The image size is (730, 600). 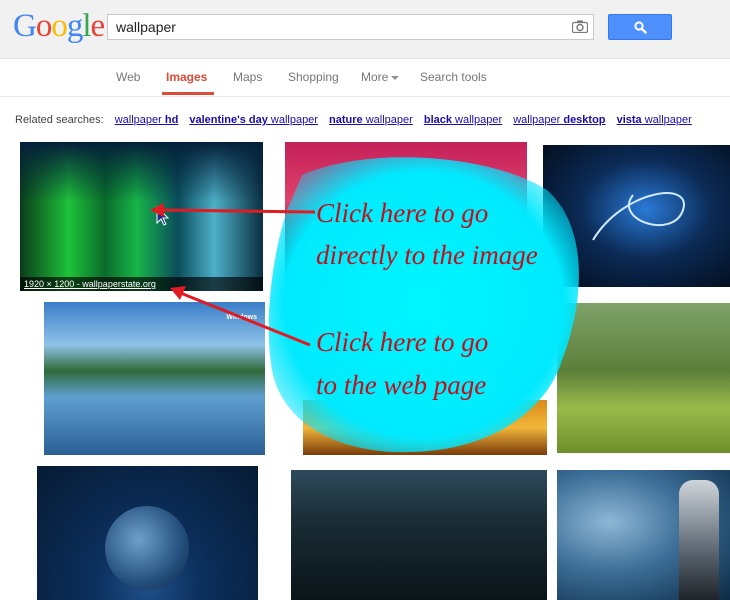 What do you see at coordinates (98, 26) in the screenshot?
I see `logo-letter: e` at bounding box center [98, 26].